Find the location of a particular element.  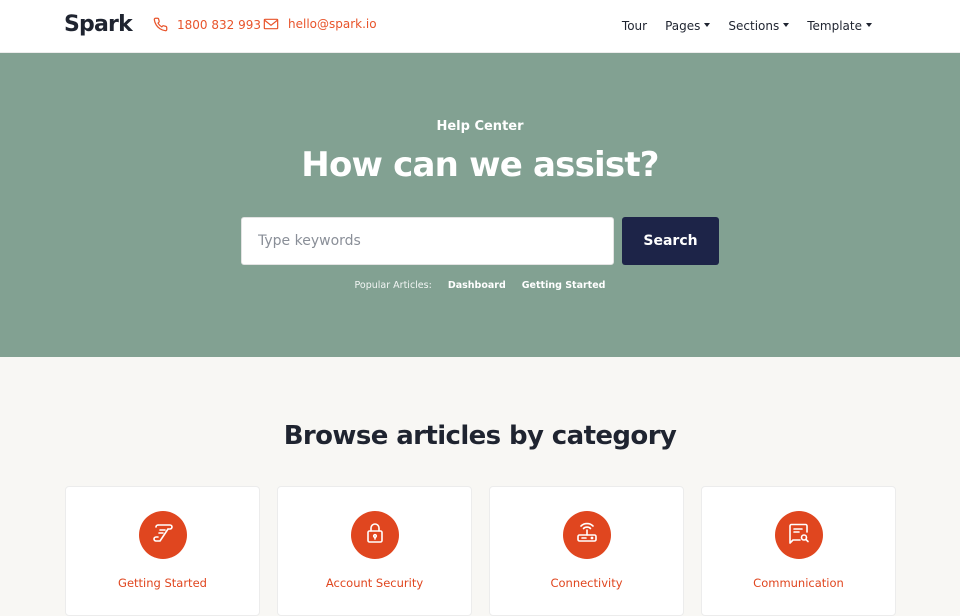

lock-icon is located at coordinates (375, 535).